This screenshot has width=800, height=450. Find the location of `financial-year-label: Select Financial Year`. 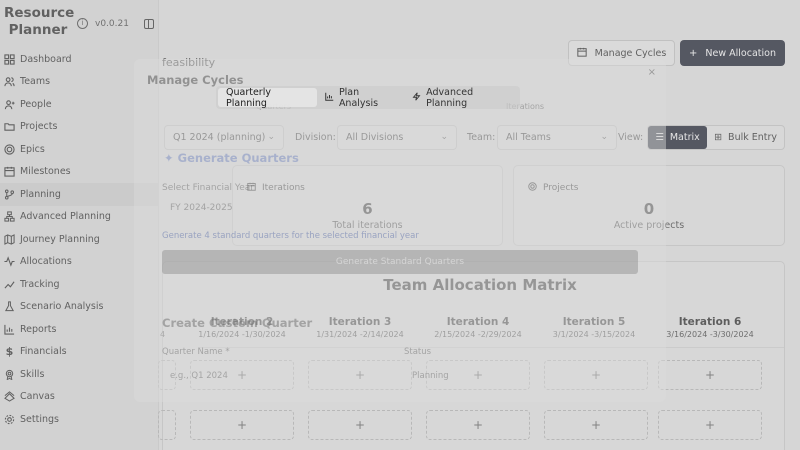

financial-year-label: Select Financial Year is located at coordinates (208, 188).